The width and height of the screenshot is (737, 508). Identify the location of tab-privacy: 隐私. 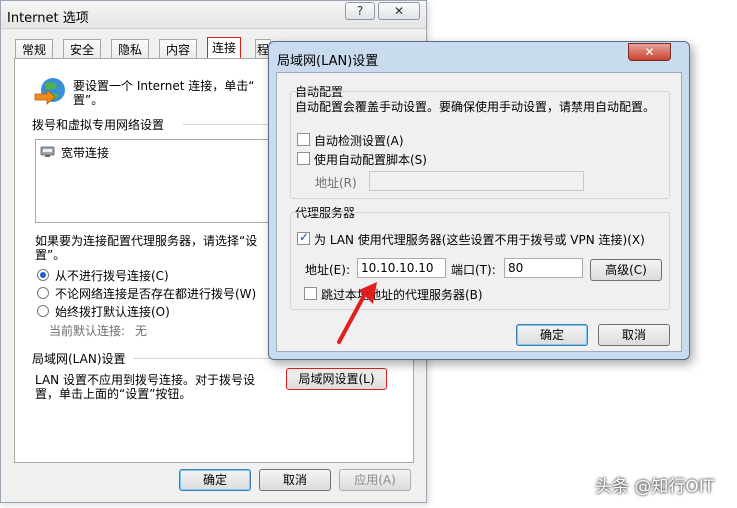
(130, 49).